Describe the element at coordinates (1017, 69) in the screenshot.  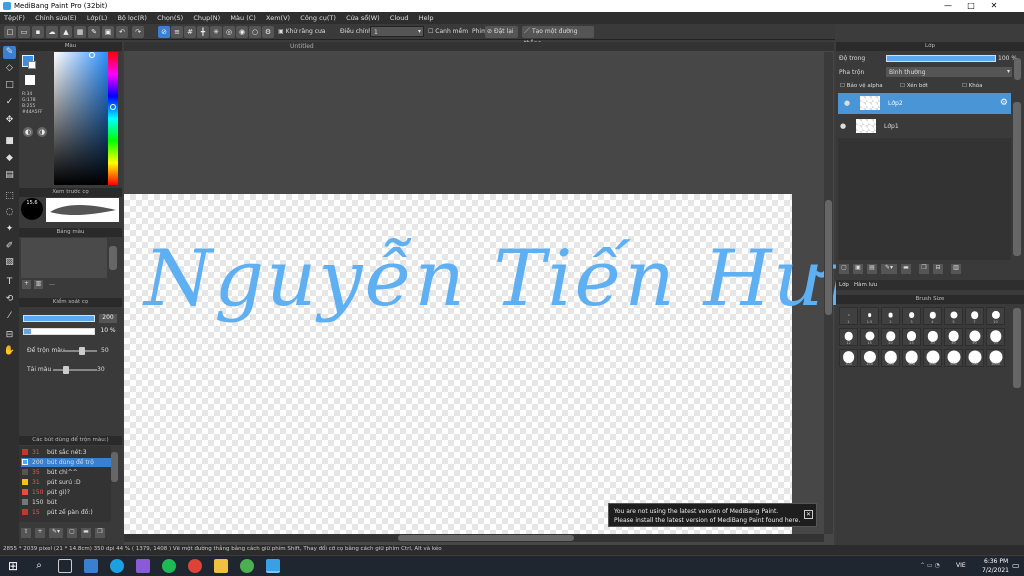
I see `layer-props-scrollbar` at that location.